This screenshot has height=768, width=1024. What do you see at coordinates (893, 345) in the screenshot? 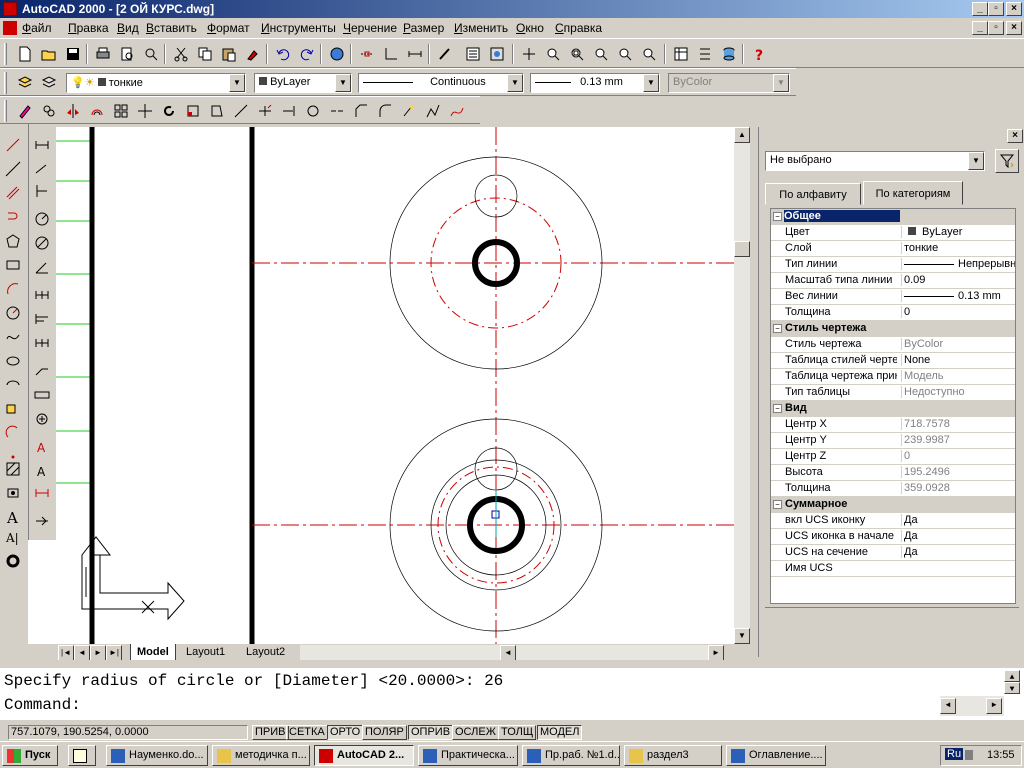
I see `property-row: Стиль чертежа ByColor` at bounding box center [893, 345].